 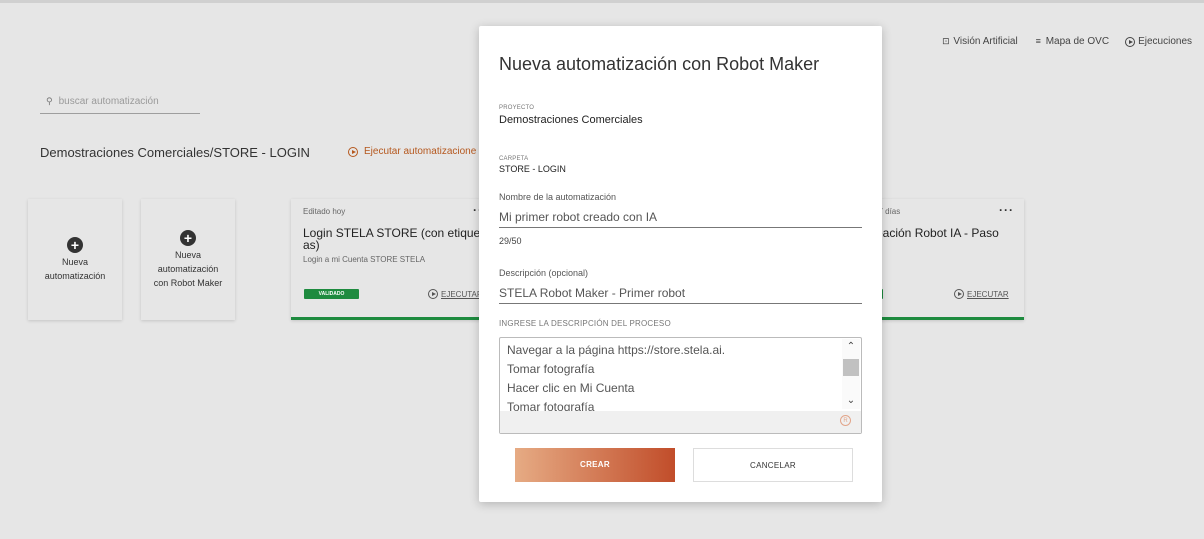 I want to click on nav-mapa-ovc: ≡ Mapa de OVC, so click(x=1072, y=41).